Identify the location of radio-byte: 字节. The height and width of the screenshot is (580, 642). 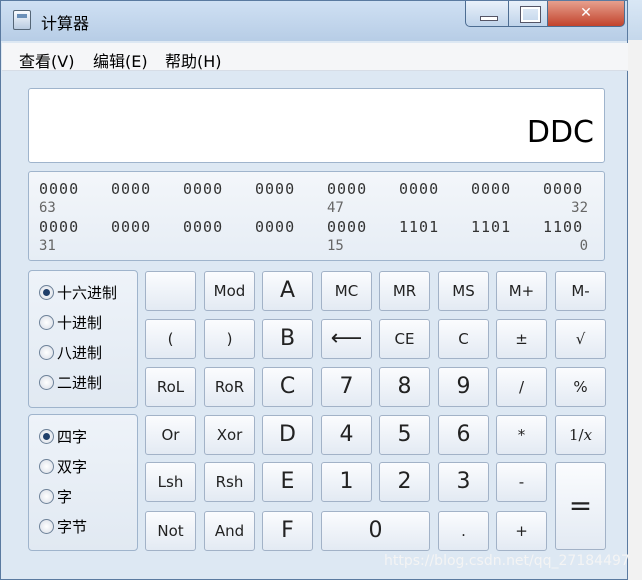
(63, 527).